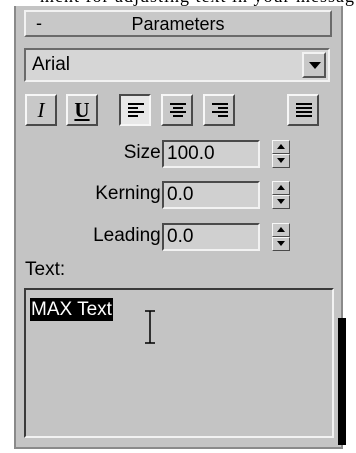 This screenshot has height=453, width=356. I want to click on size-value: 100.0, so click(191, 153).